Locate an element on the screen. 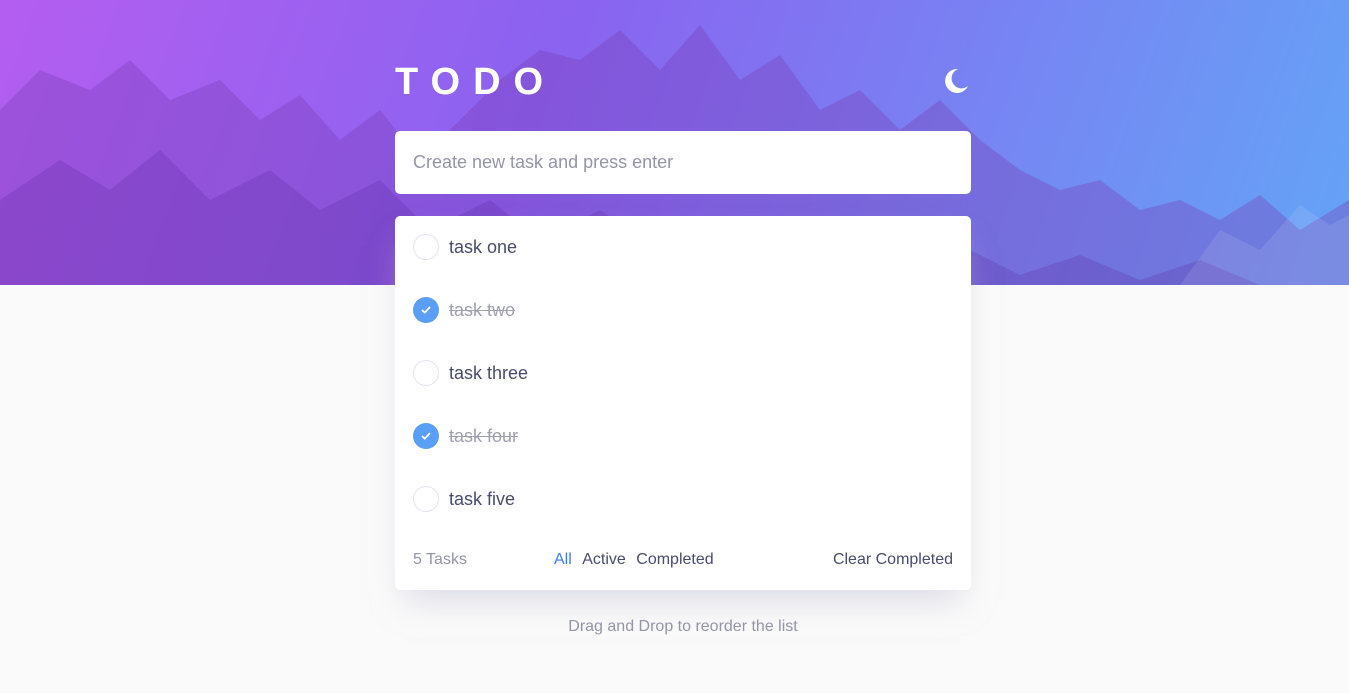 This screenshot has width=1349, height=693. task-label: task one is located at coordinates (483, 247).